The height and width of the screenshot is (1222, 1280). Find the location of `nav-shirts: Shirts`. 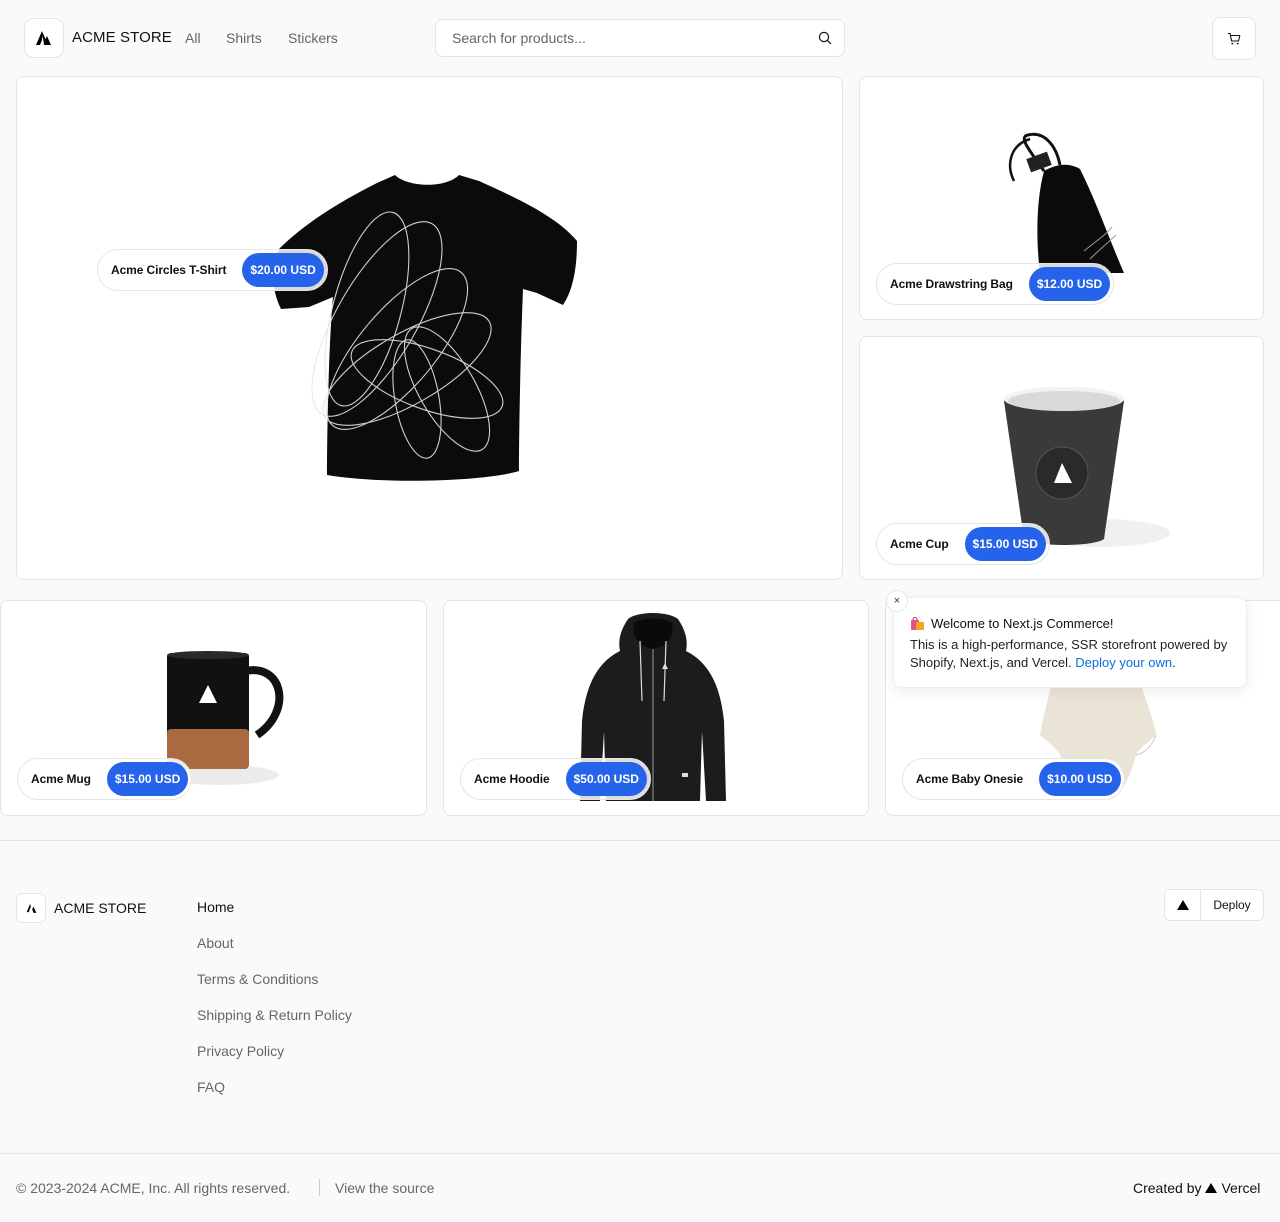

nav-shirts: Shirts is located at coordinates (244, 38).